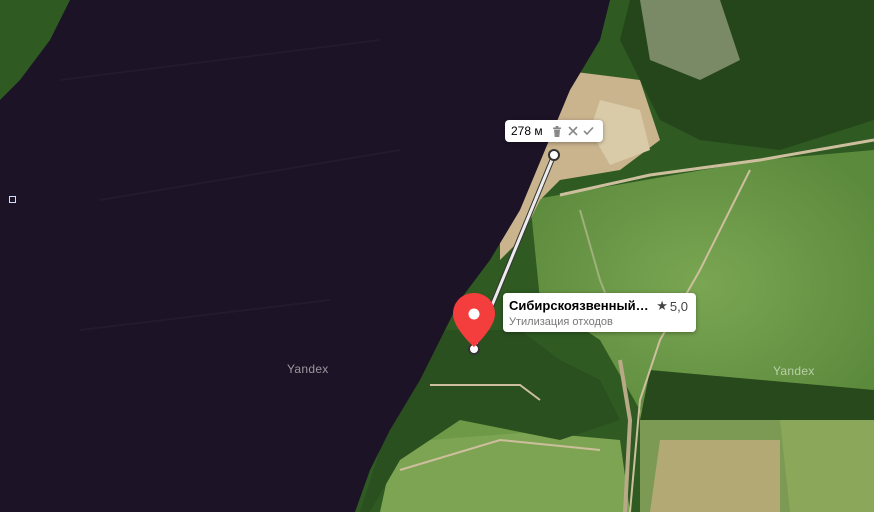 Image resolution: width=874 pixels, height=512 pixels. I want to click on place-rating: ★ 5,0, so click(672, 306).